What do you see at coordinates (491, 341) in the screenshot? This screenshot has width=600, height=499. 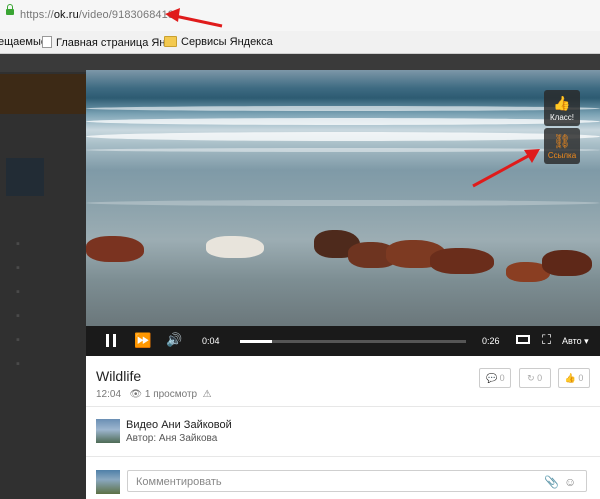 I see `total-time: 0:26` at bounding box center [491, 341].